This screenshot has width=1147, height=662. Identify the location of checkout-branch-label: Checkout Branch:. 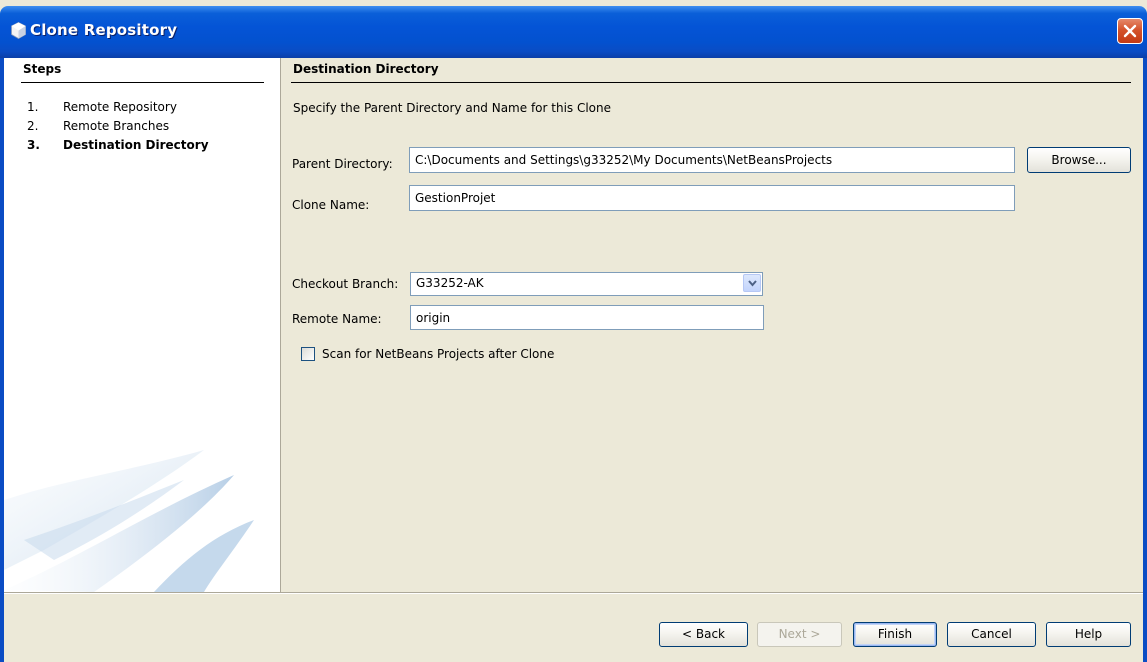
(345, 284).